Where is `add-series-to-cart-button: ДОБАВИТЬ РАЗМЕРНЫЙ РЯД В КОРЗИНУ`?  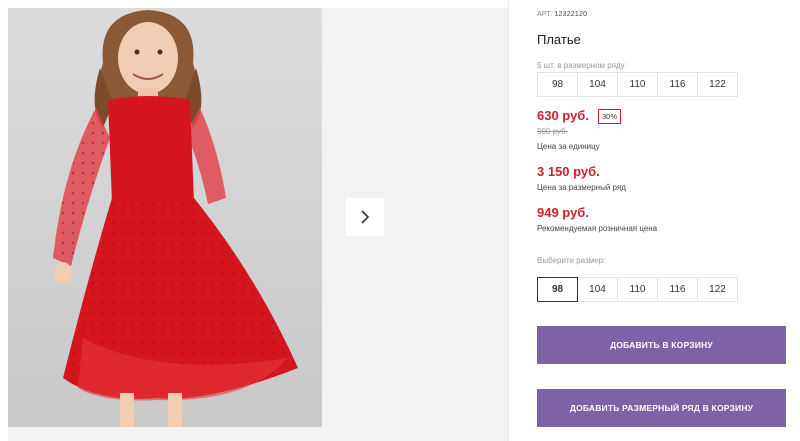 add-series-to-cart-button: ДОБАВИТЬ РАЗМЕРНЫЙ РЯД В КОРЗИНУ is located at coordinates (661, 408).